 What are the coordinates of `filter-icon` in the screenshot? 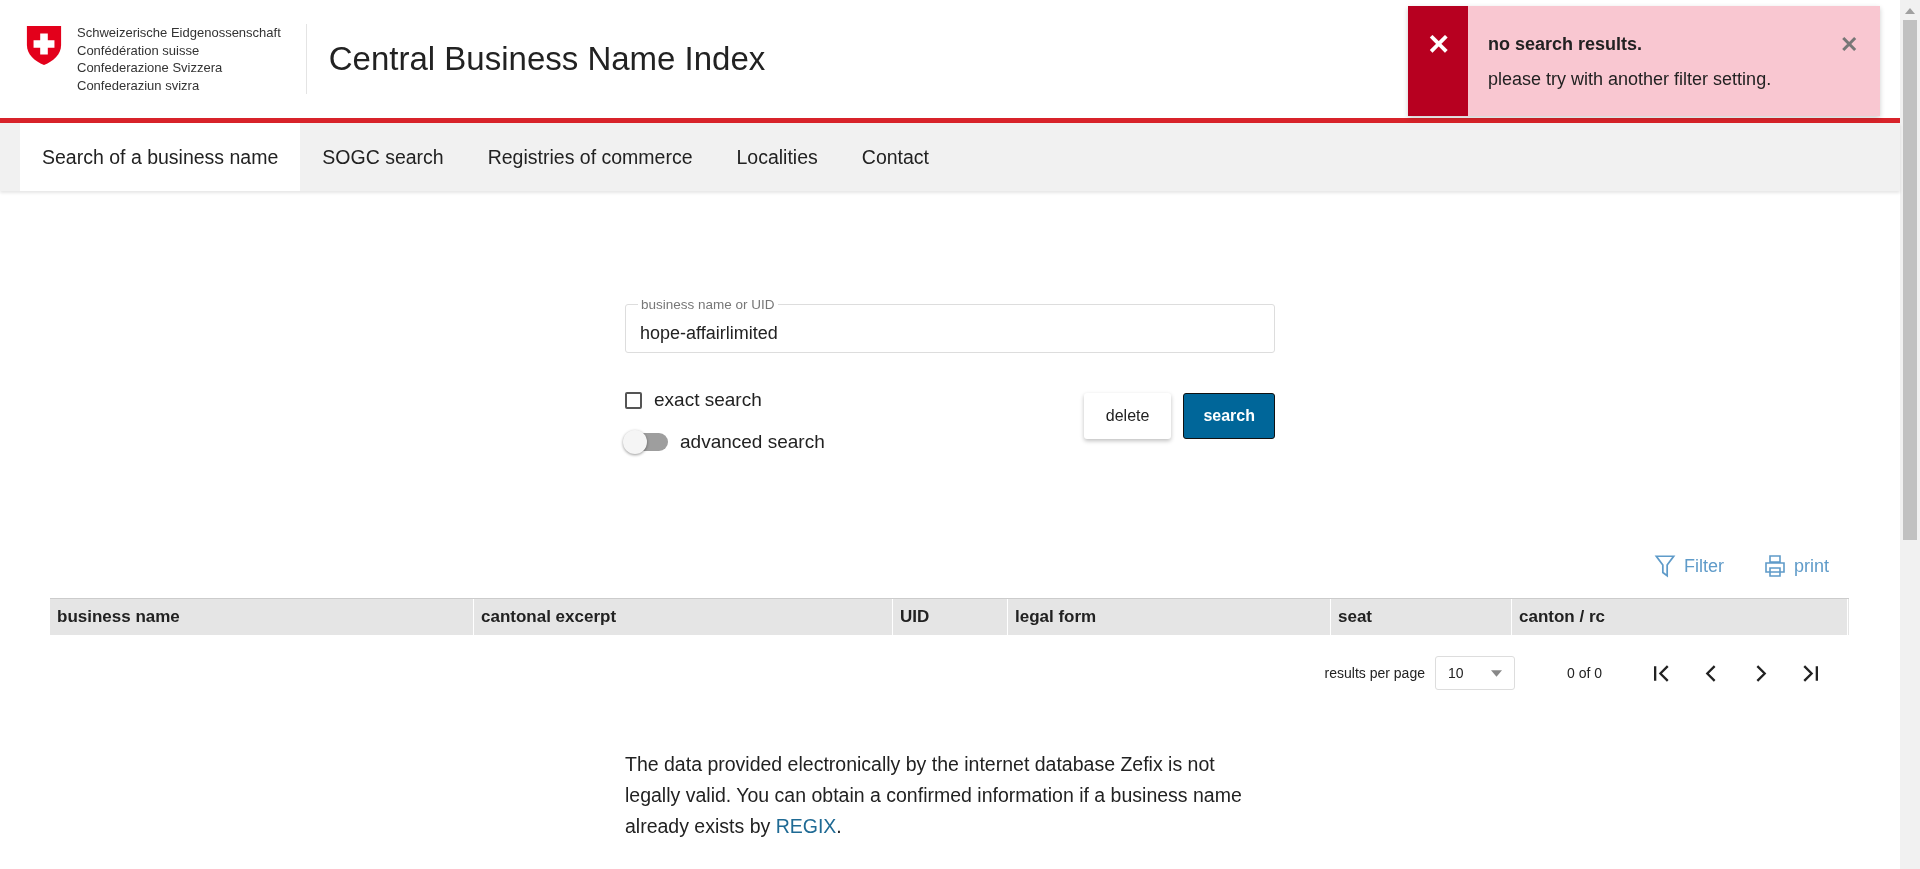 It's located at (1665, 566).